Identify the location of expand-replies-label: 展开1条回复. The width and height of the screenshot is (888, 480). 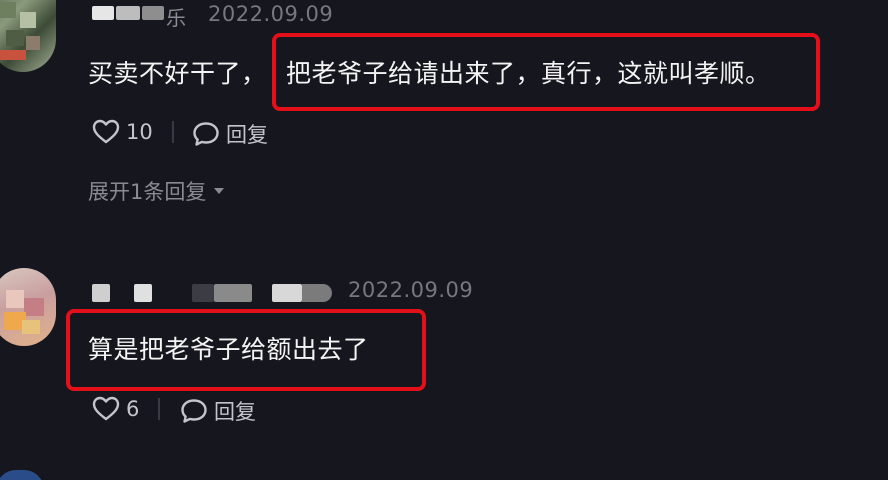
(147, 192).